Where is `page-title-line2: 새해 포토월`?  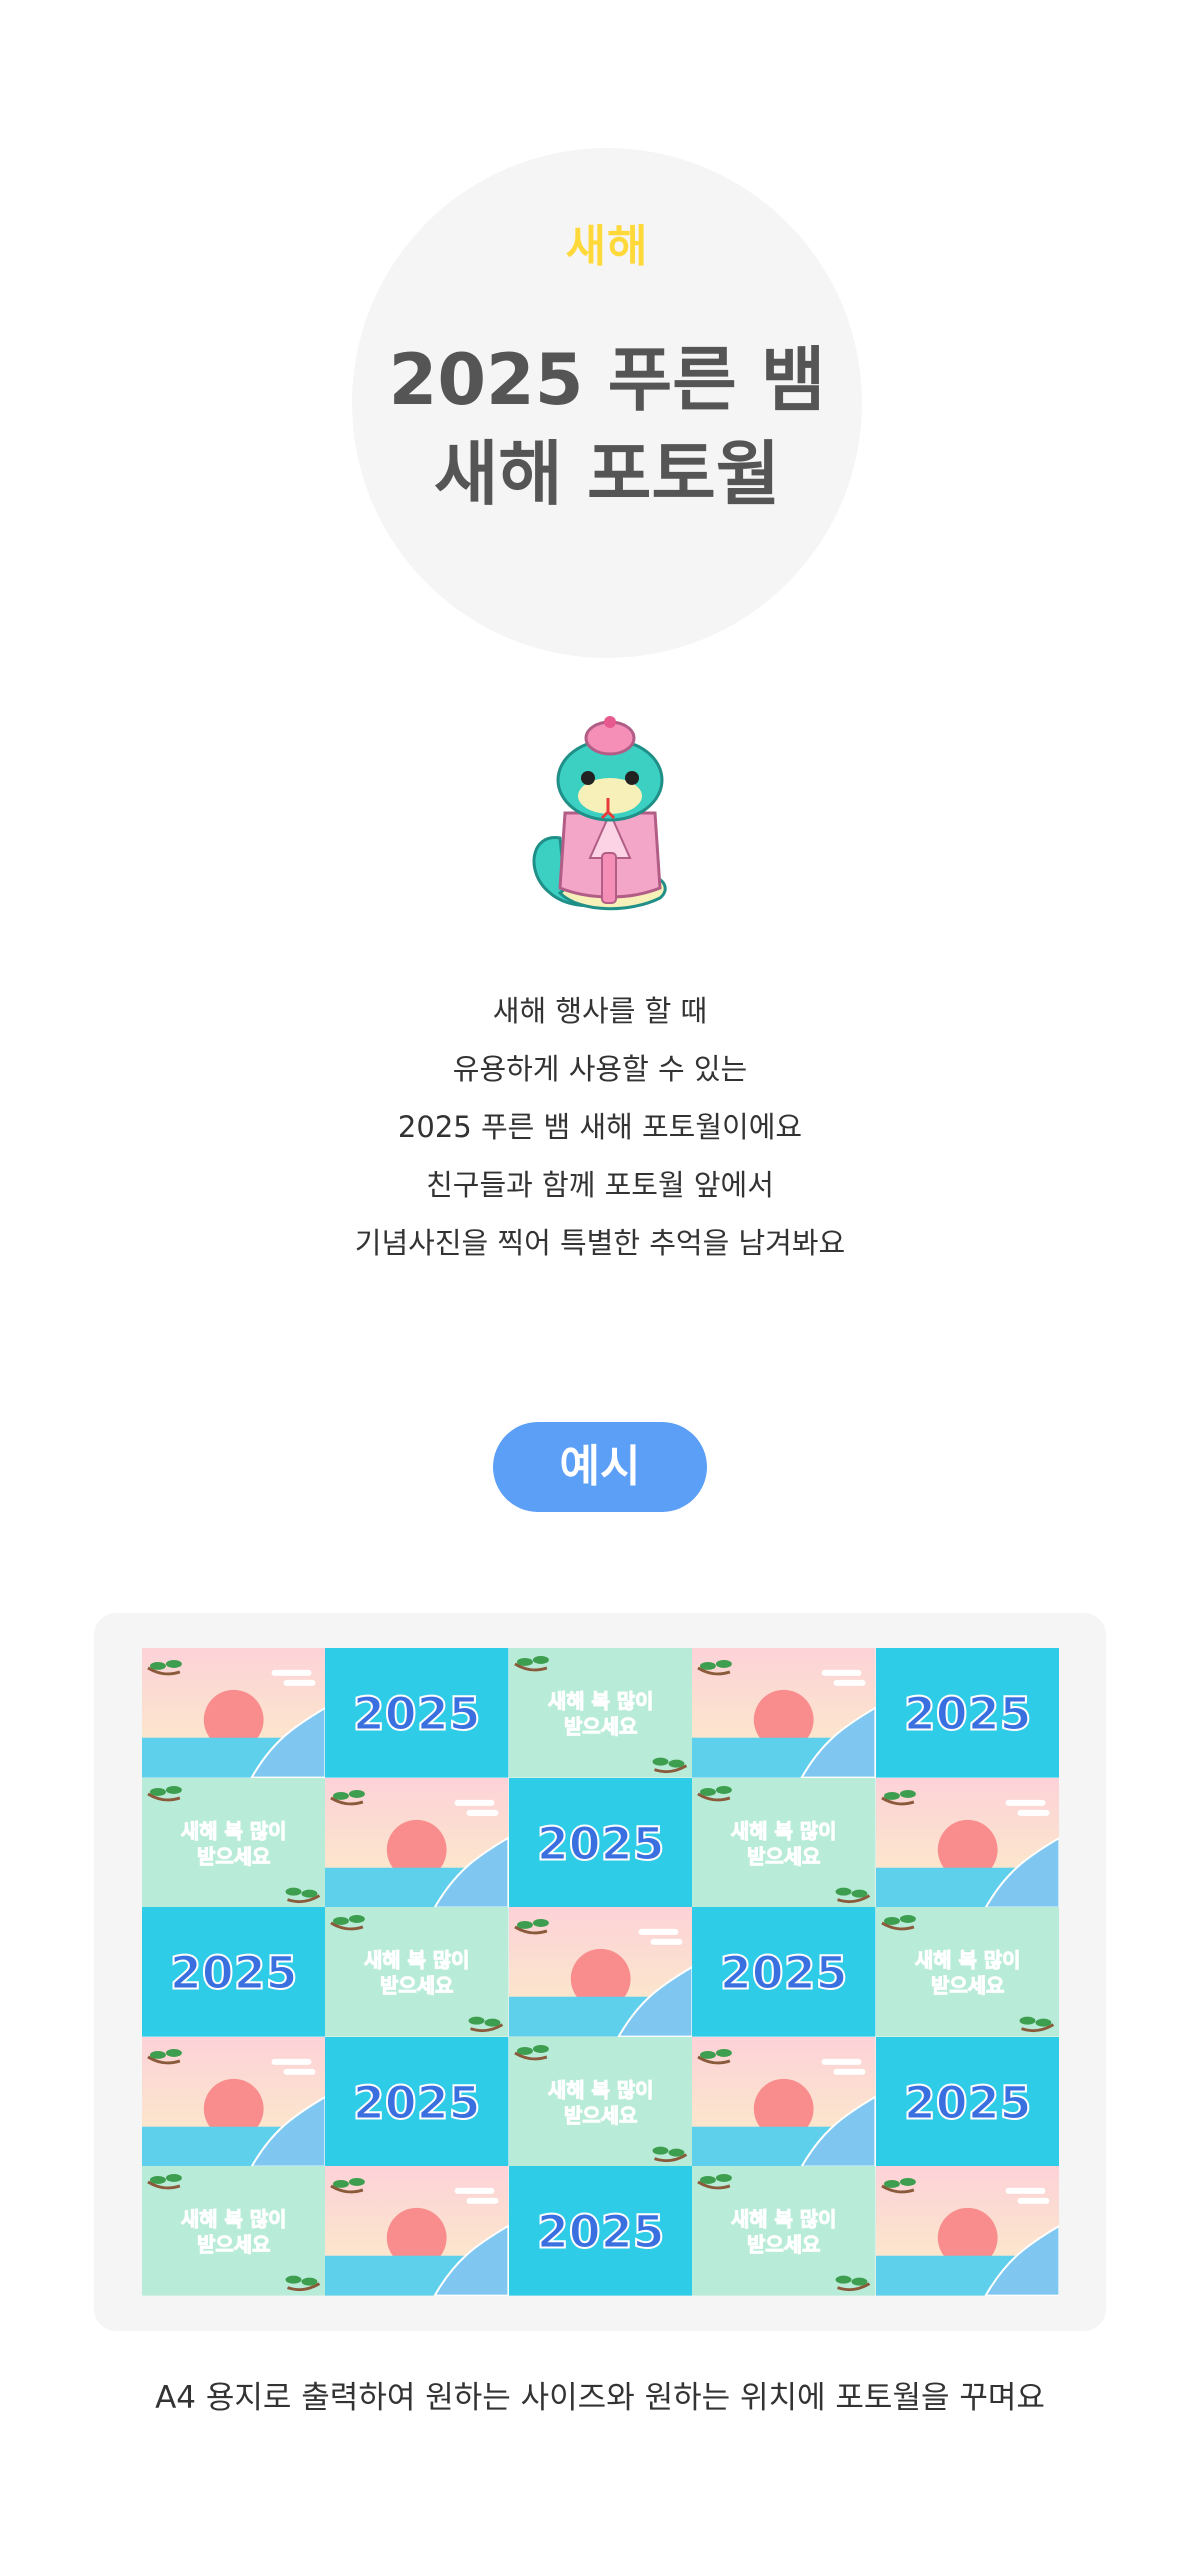
page-title-line2: 새해 포토월 is located at coordinates (607, 474).